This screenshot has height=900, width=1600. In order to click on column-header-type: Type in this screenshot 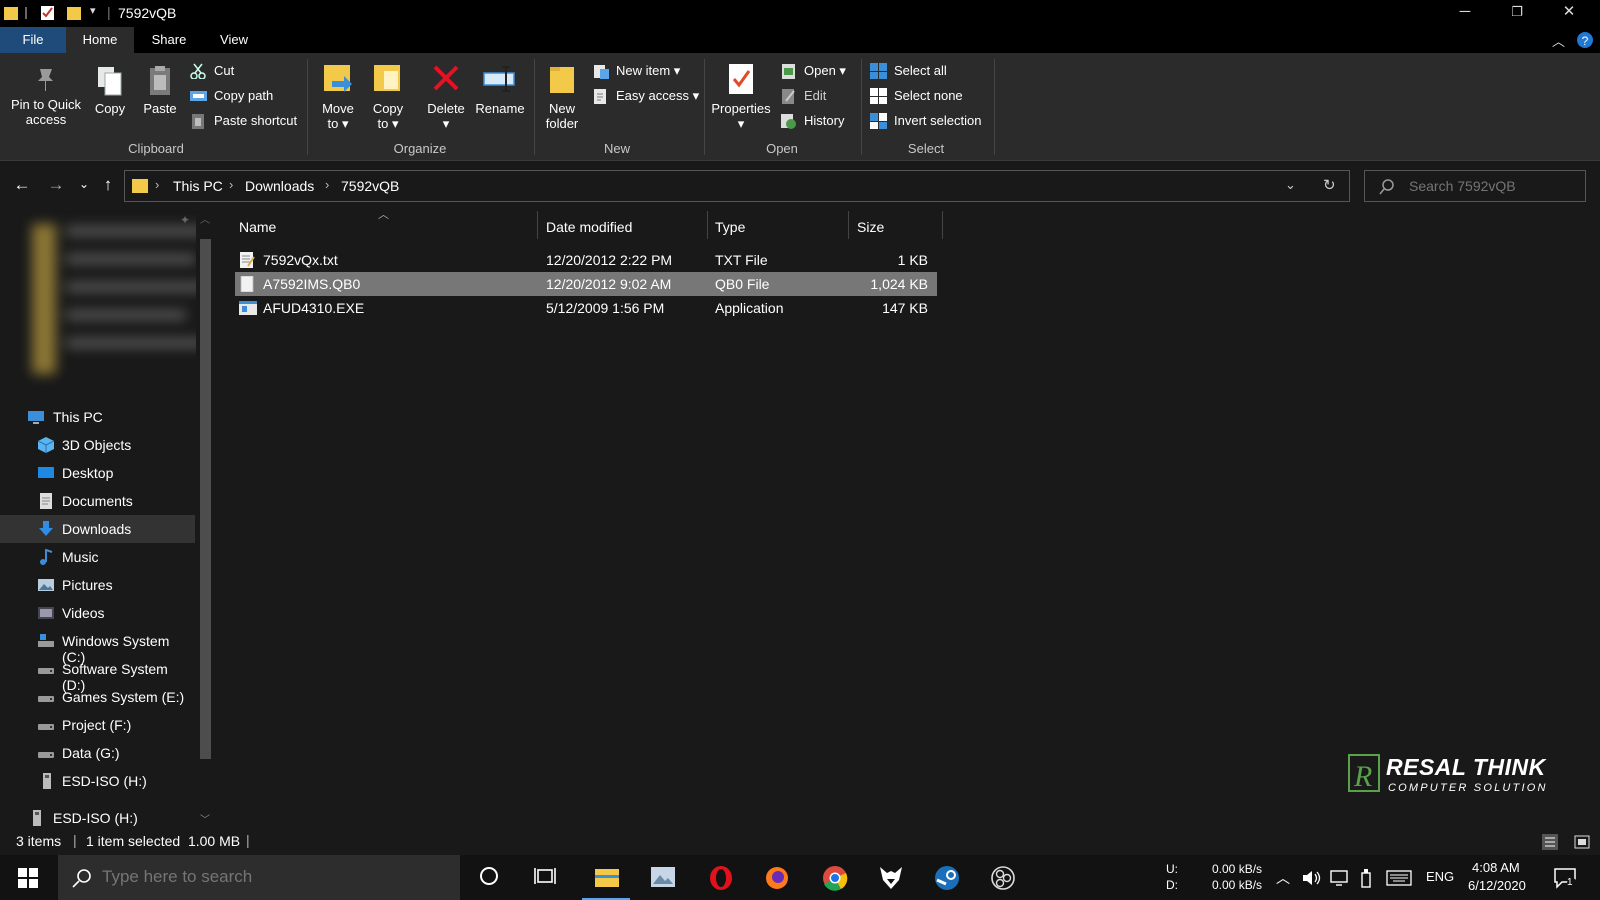, I will do `click(730, 227)`.